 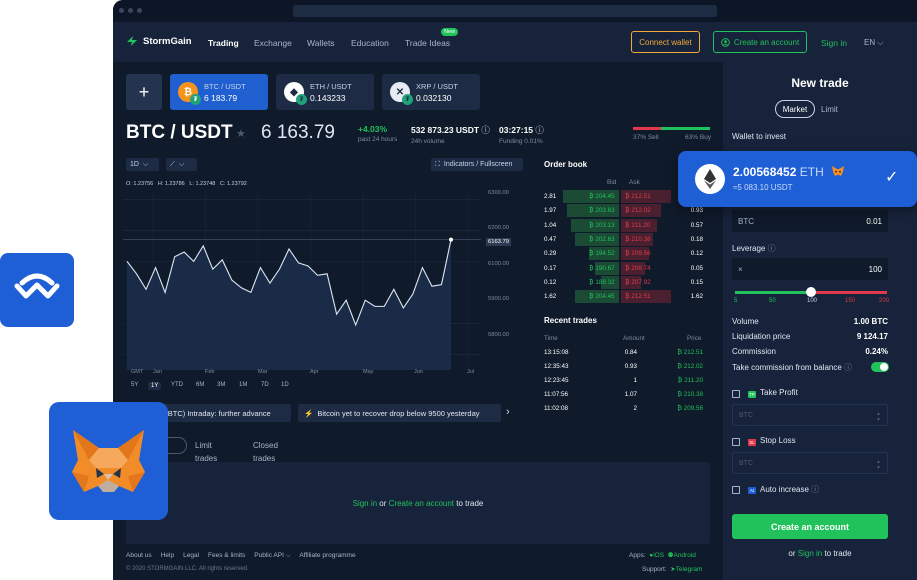 What do you see at coordinates (620, 282) in the screenshot?
I see `order-book-row: 0.12 ₿ 188.32 ₿ 207.92 0.15` at bounding box center [620, 282].